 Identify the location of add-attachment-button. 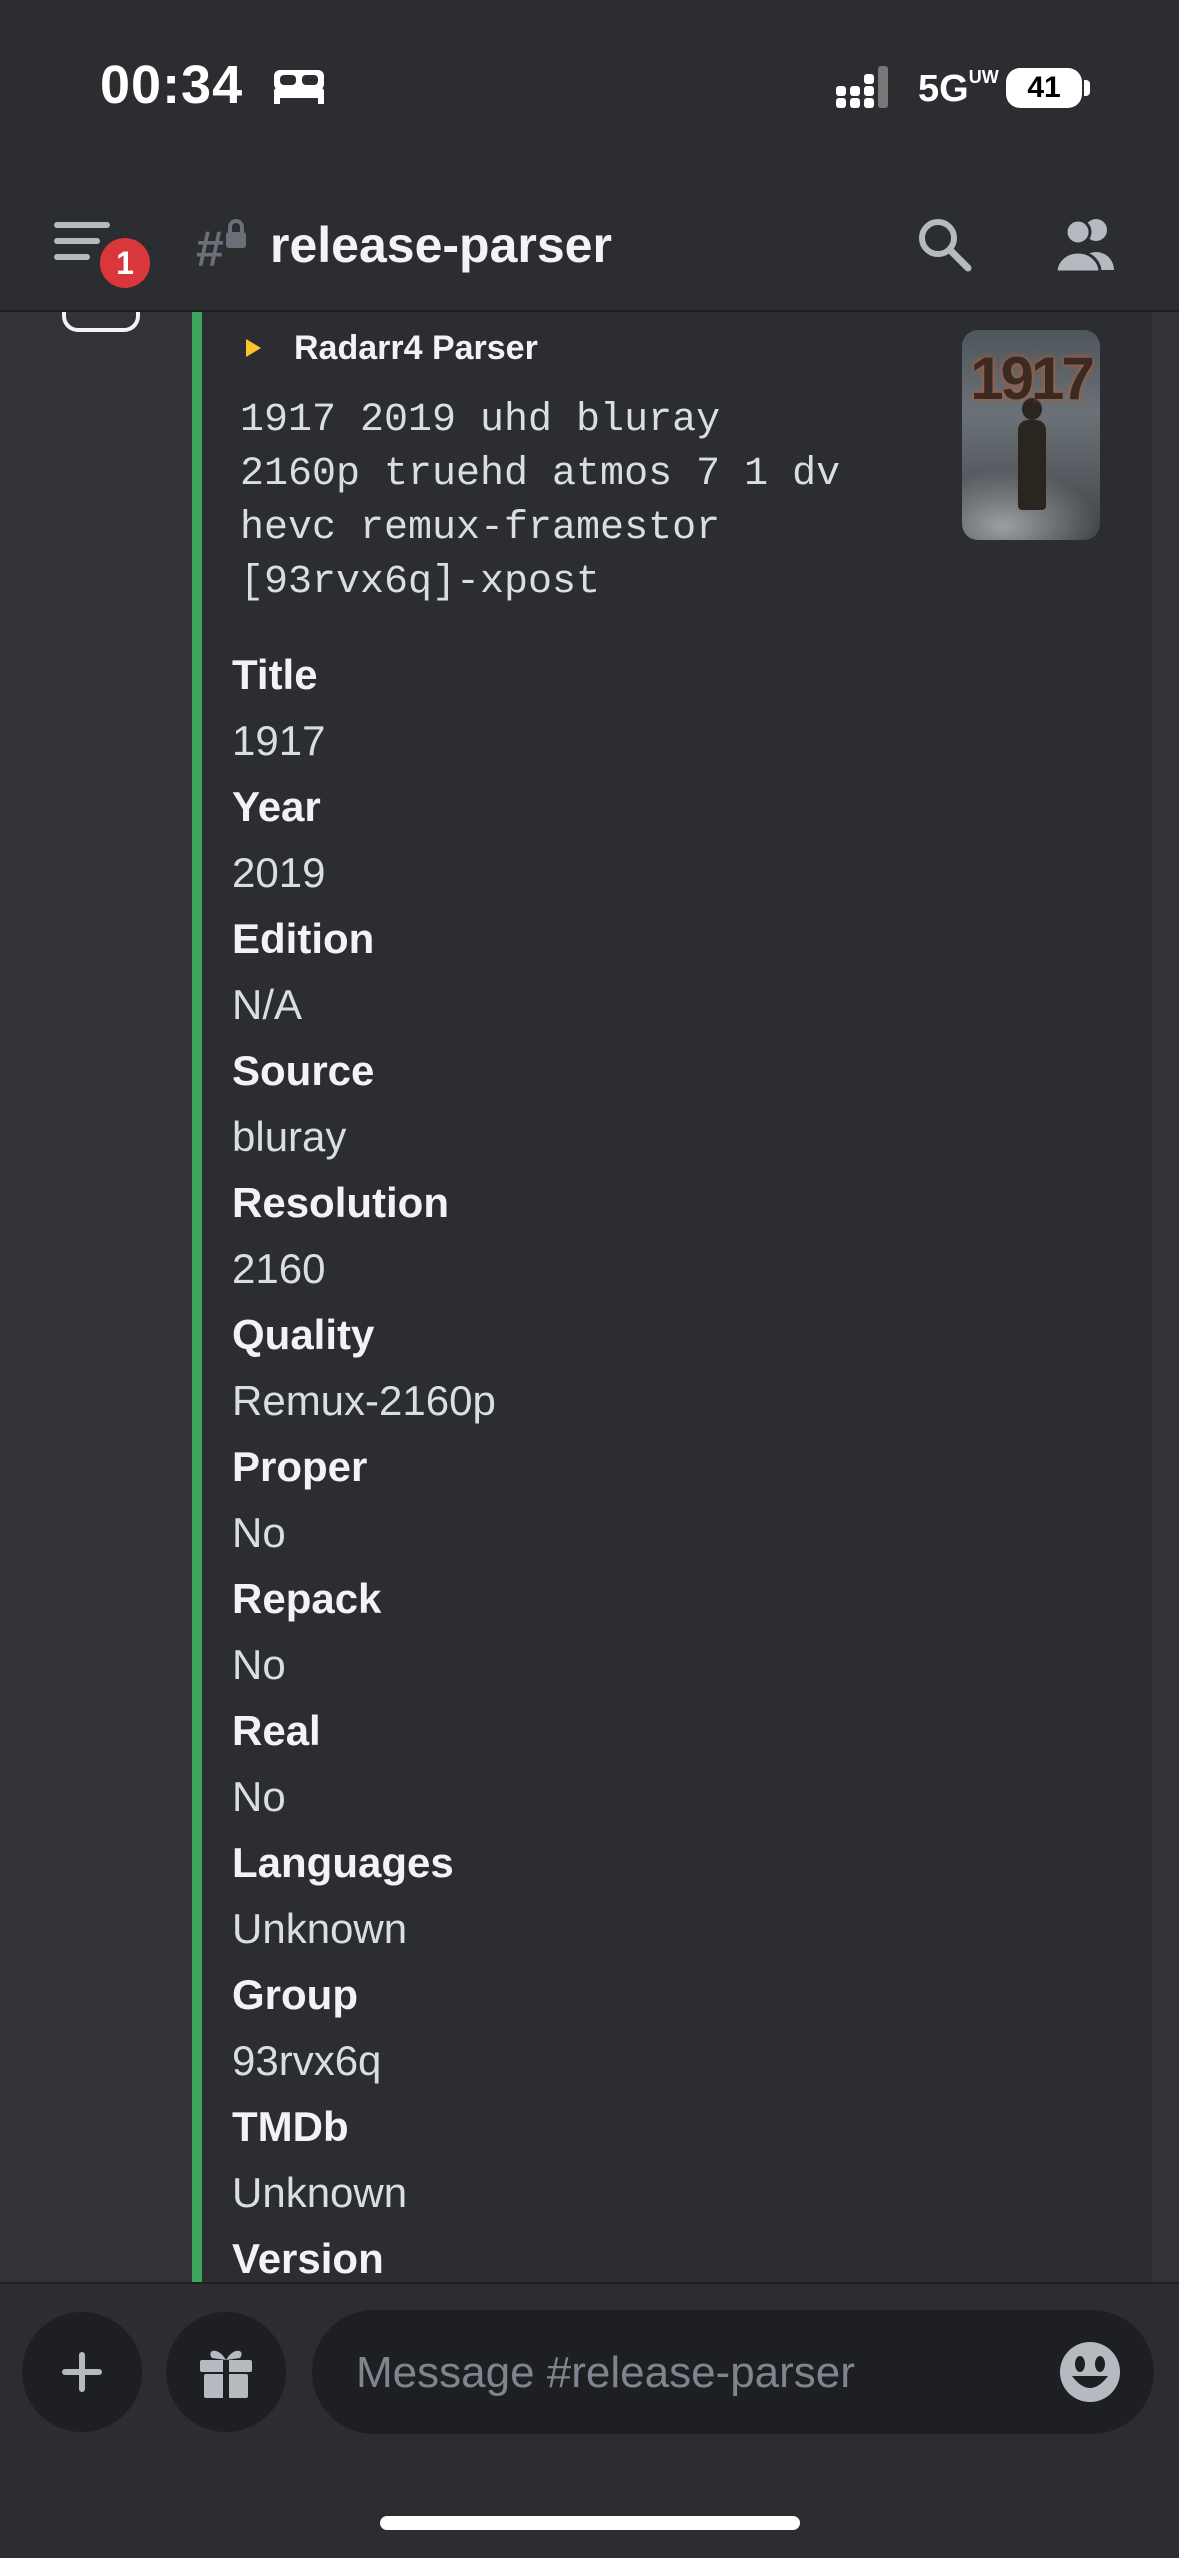
(82, 2372).